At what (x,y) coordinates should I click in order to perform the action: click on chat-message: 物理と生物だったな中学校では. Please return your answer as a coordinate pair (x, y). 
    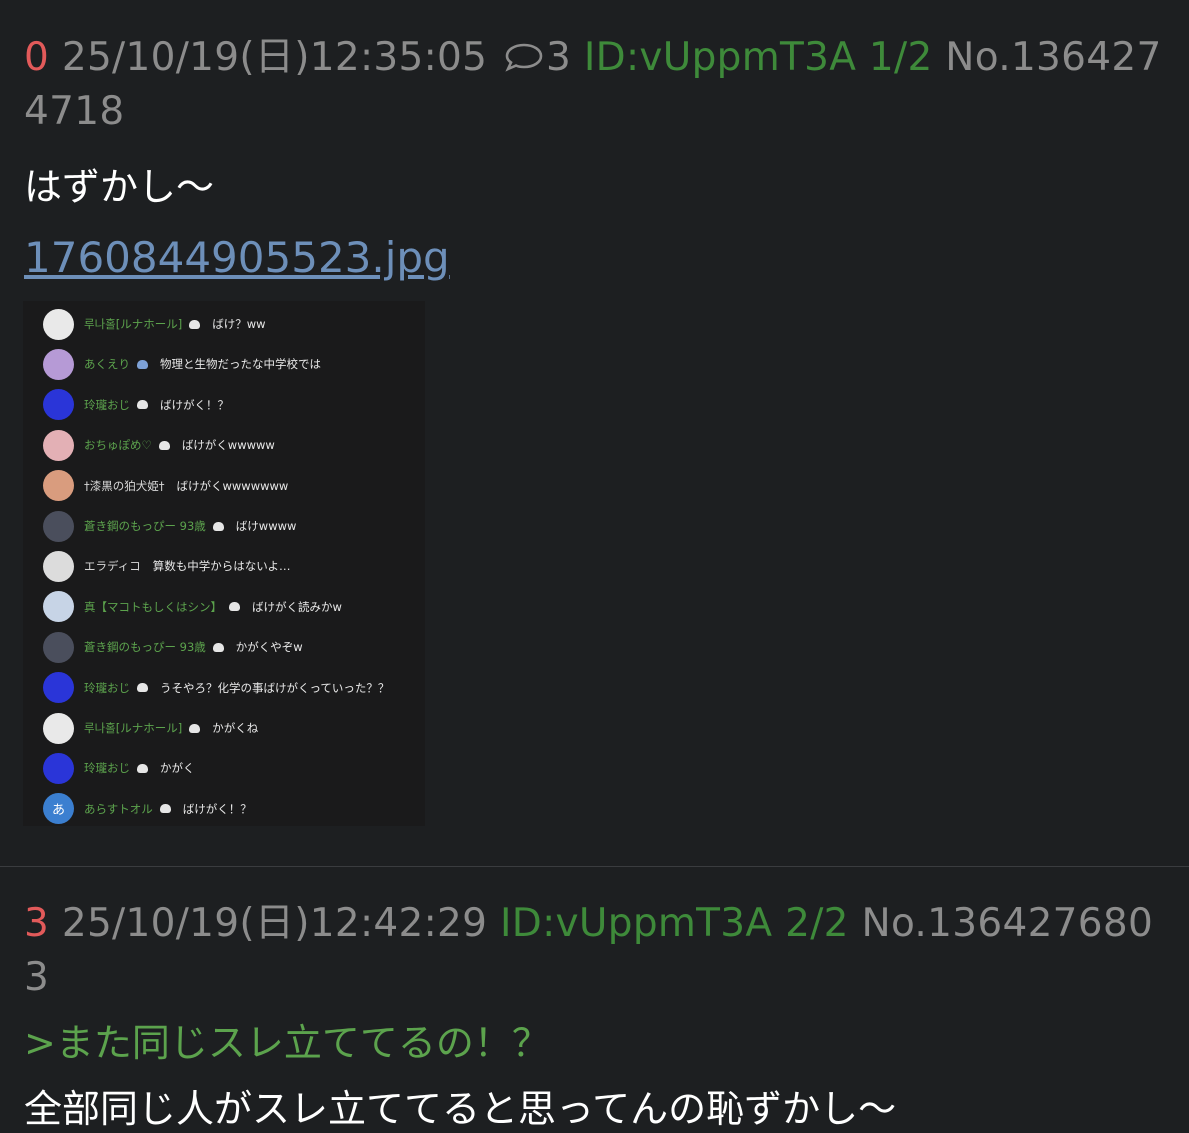
    Looking at the image, I should click on (240, 364).